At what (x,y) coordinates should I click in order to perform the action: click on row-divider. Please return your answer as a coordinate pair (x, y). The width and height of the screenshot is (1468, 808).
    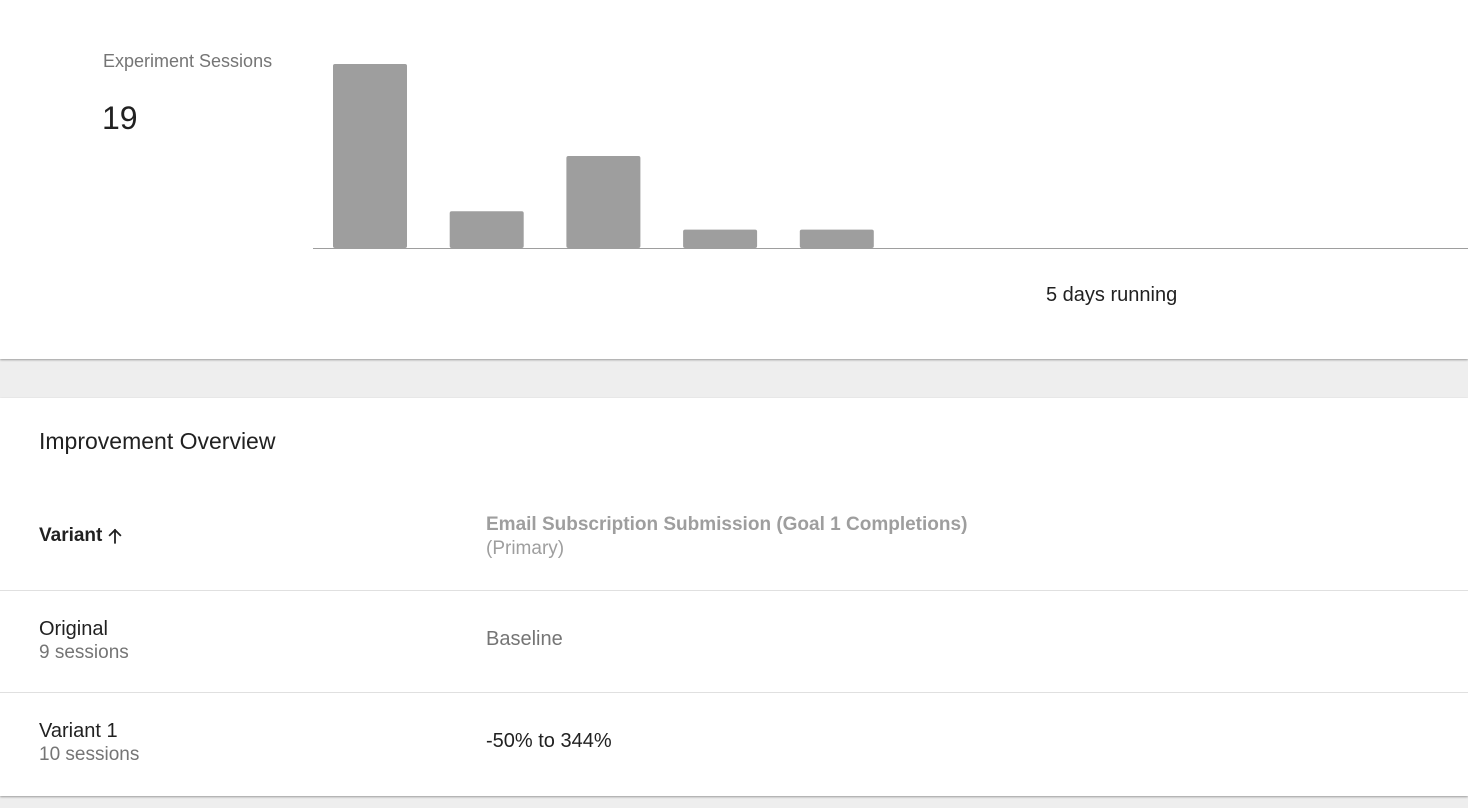
    Looking at the image, I should click on (734, 692).